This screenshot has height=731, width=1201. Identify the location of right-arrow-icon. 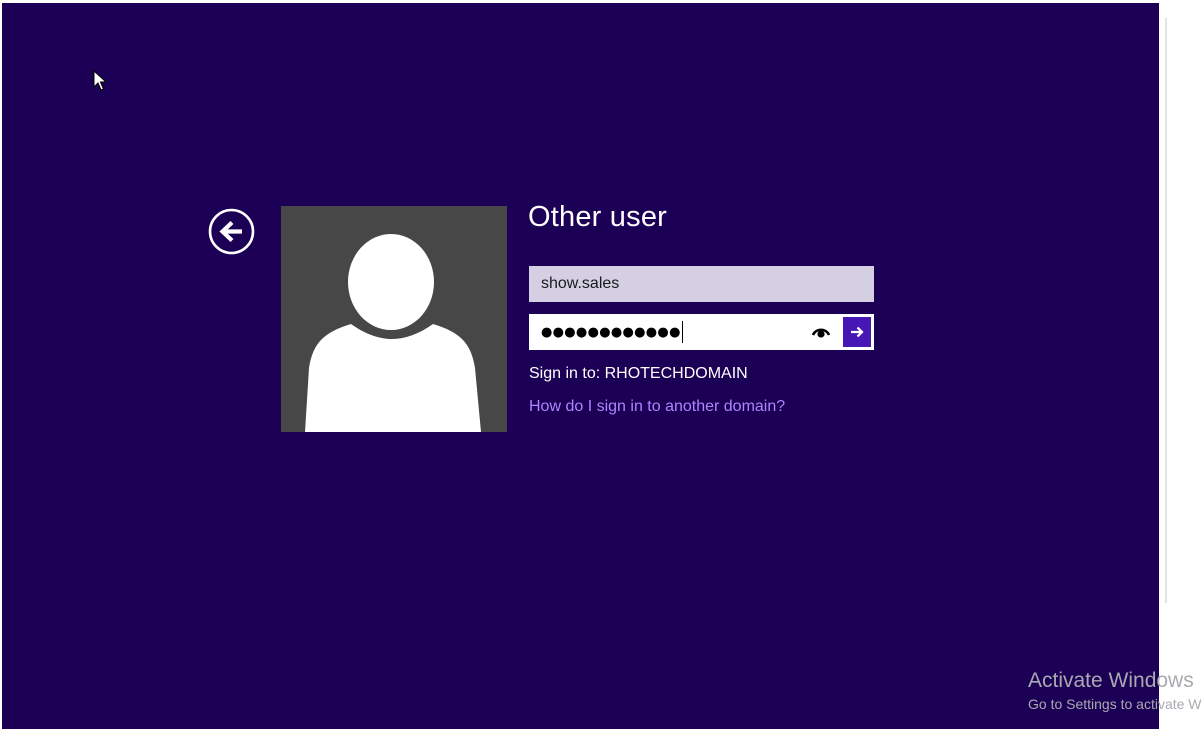
(857, 332).